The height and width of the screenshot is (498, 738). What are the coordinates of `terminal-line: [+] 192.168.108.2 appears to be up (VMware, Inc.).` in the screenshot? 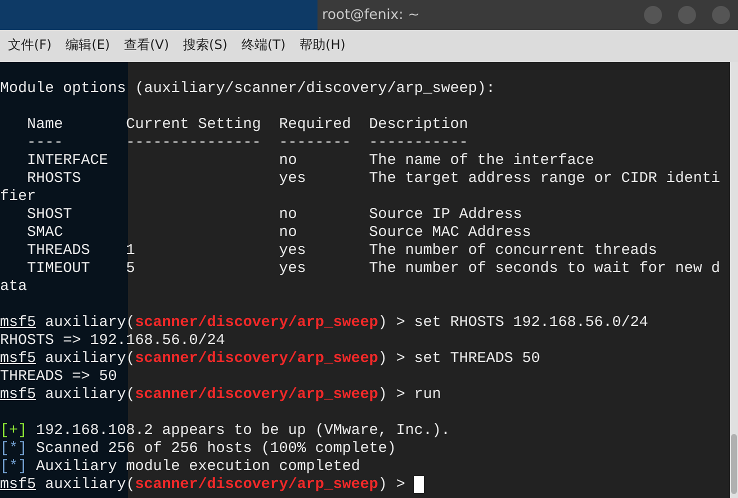 It's located at (225, 431).